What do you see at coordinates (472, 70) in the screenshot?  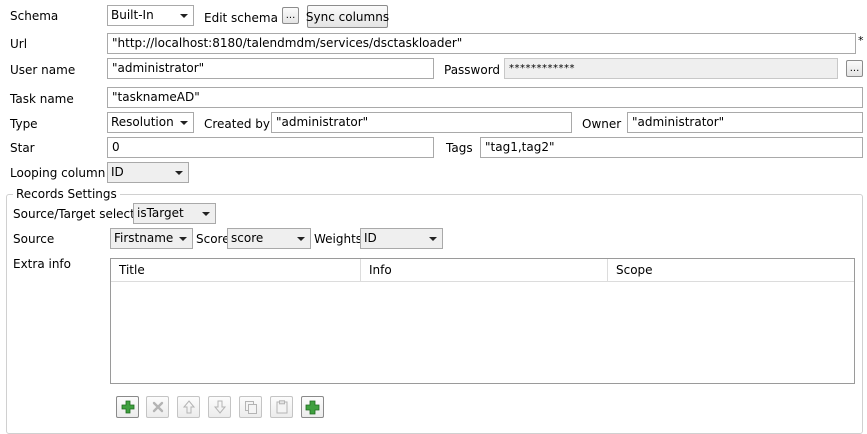 I see `password-label: Password` at bounding box center [472, 70].